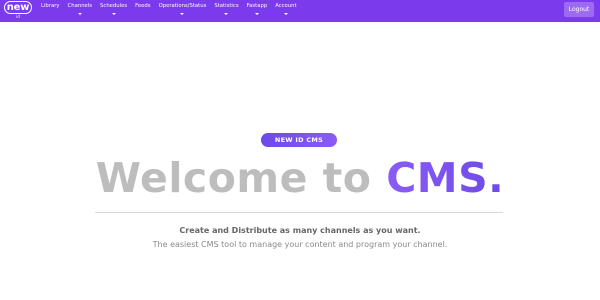 The image size is (600, 300). Describe the element at coordinates (226, 6) in the screenshot. I see `nav-label: Statistics` at that location.